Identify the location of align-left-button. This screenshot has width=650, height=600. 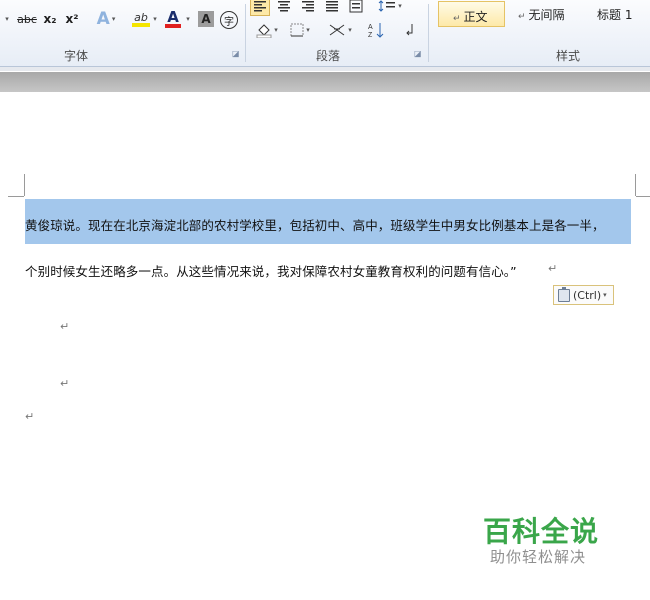
(260, 8).